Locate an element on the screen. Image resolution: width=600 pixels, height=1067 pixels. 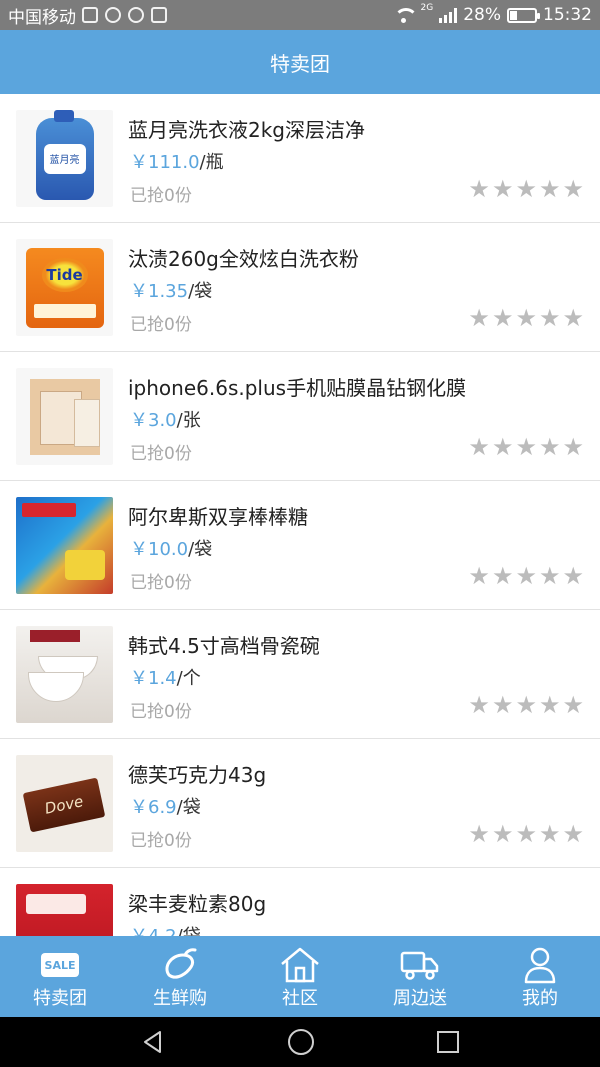
product-price: ￥3.0/张 is located at coordinates (165, 420).